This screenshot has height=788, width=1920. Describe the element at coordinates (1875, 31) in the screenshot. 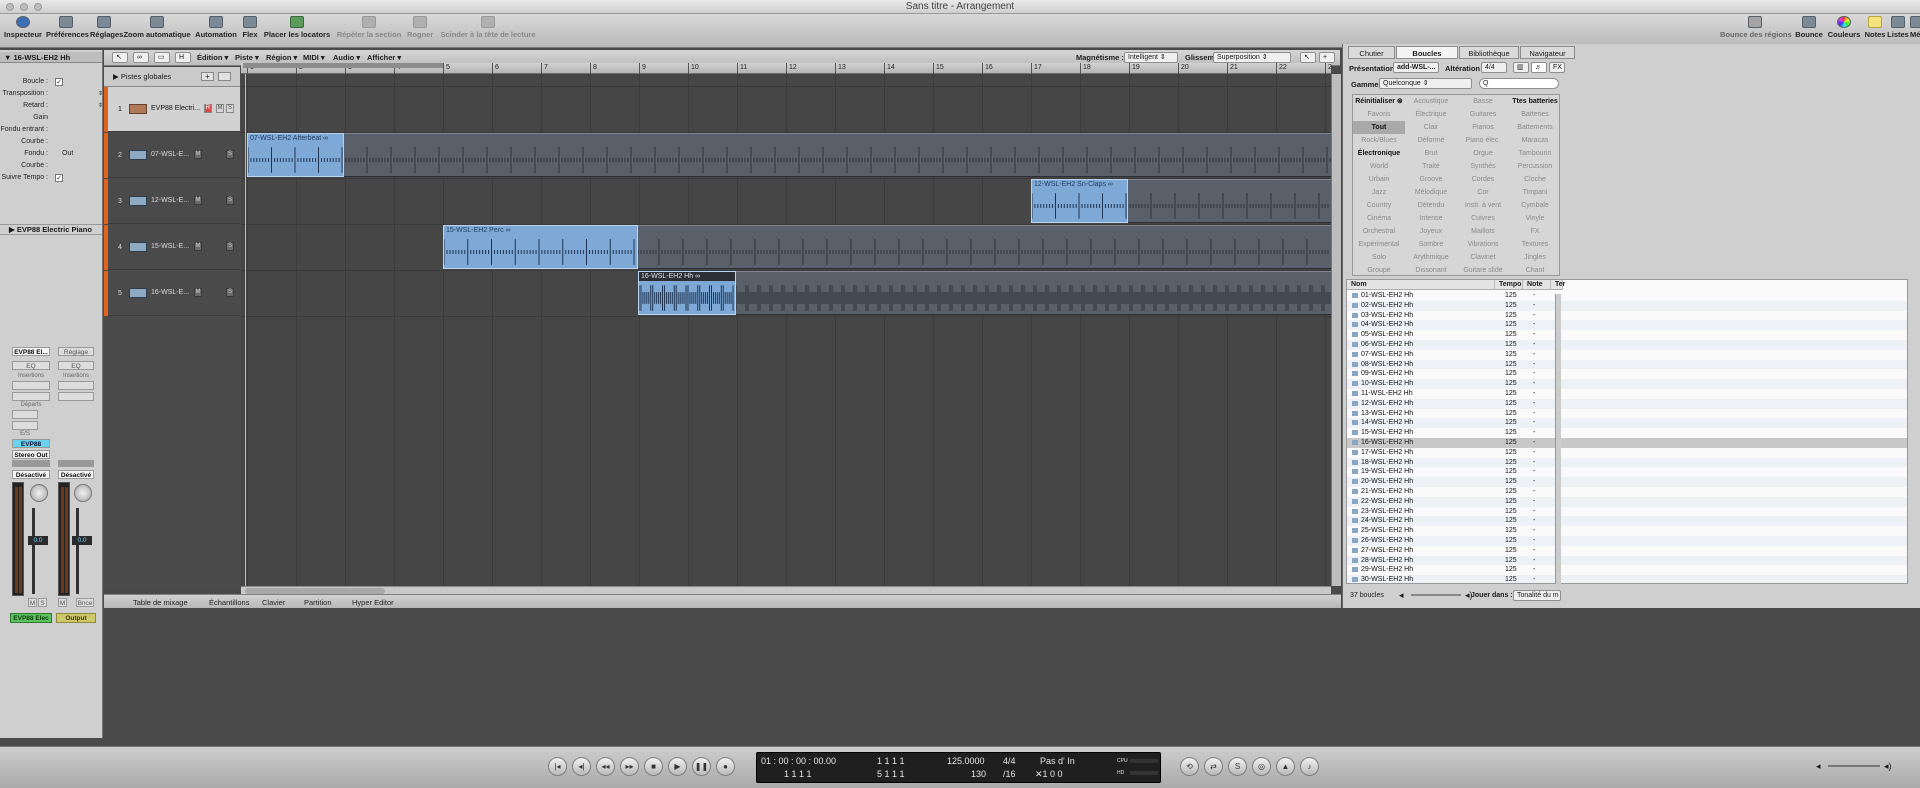

I see `notes-button: Notes` at that location.